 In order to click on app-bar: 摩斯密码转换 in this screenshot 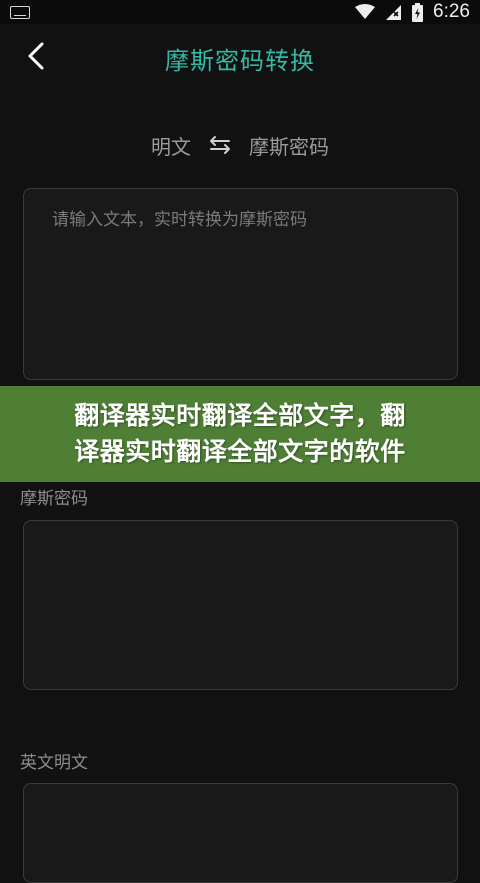, I will do `click(240, 58)`.